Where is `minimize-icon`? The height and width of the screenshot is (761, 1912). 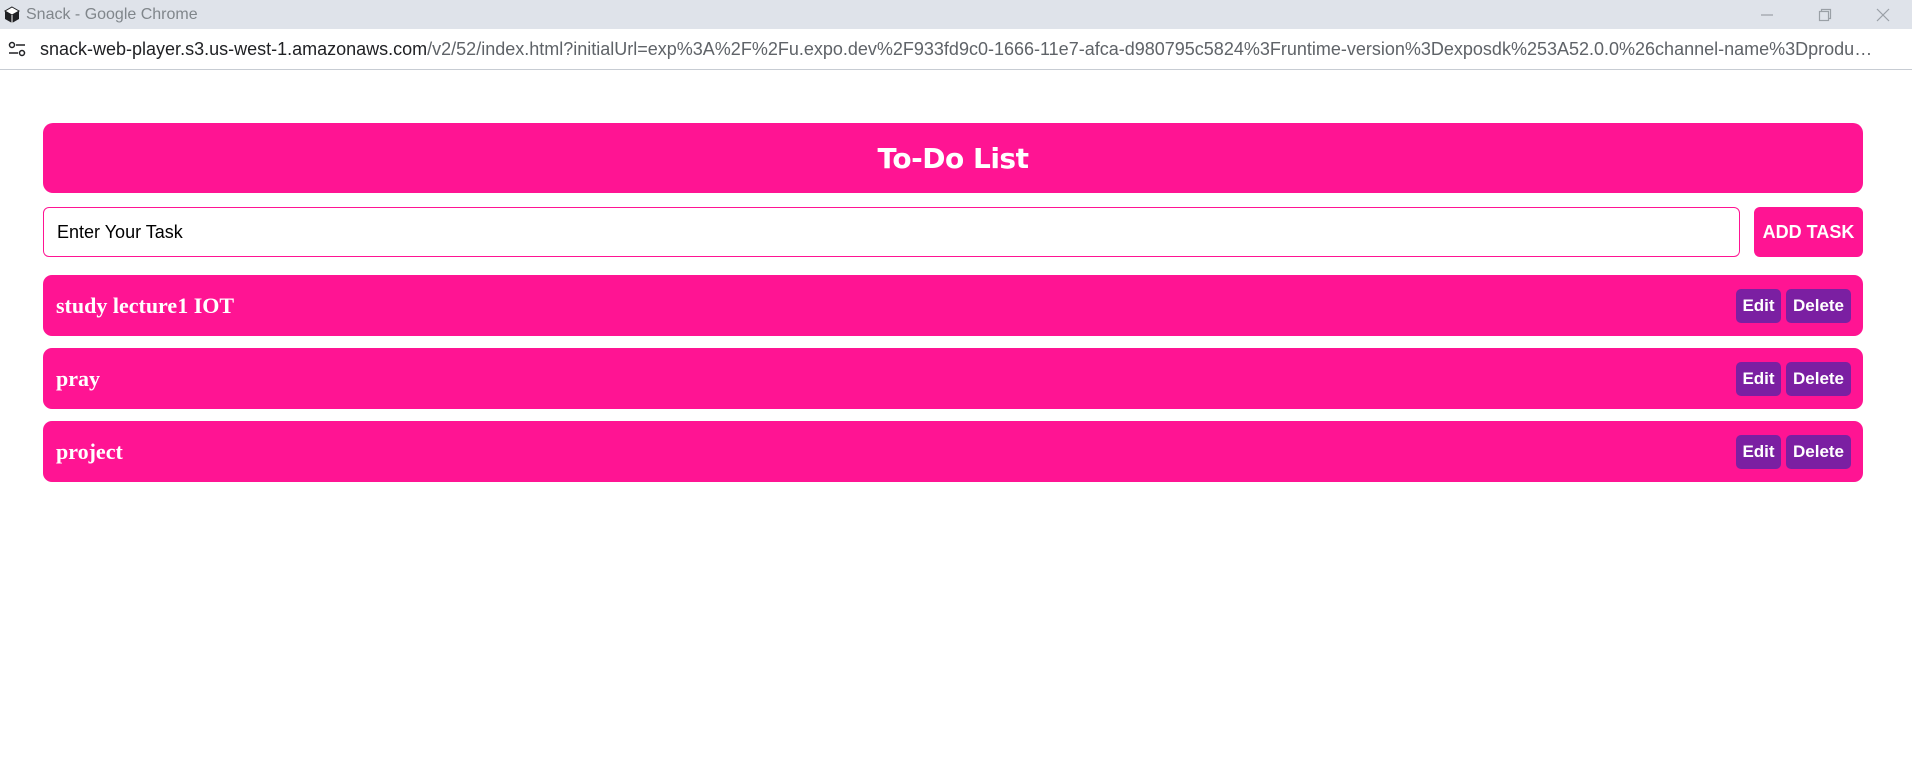
minimize-icon is located at coordinates (1767, 14).